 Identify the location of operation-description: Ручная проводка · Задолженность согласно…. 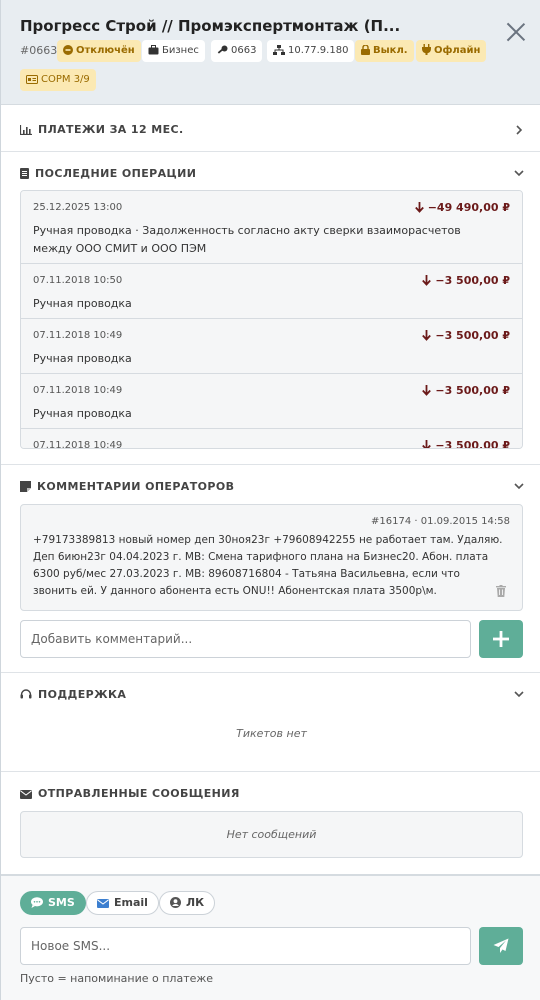
(247, 239).